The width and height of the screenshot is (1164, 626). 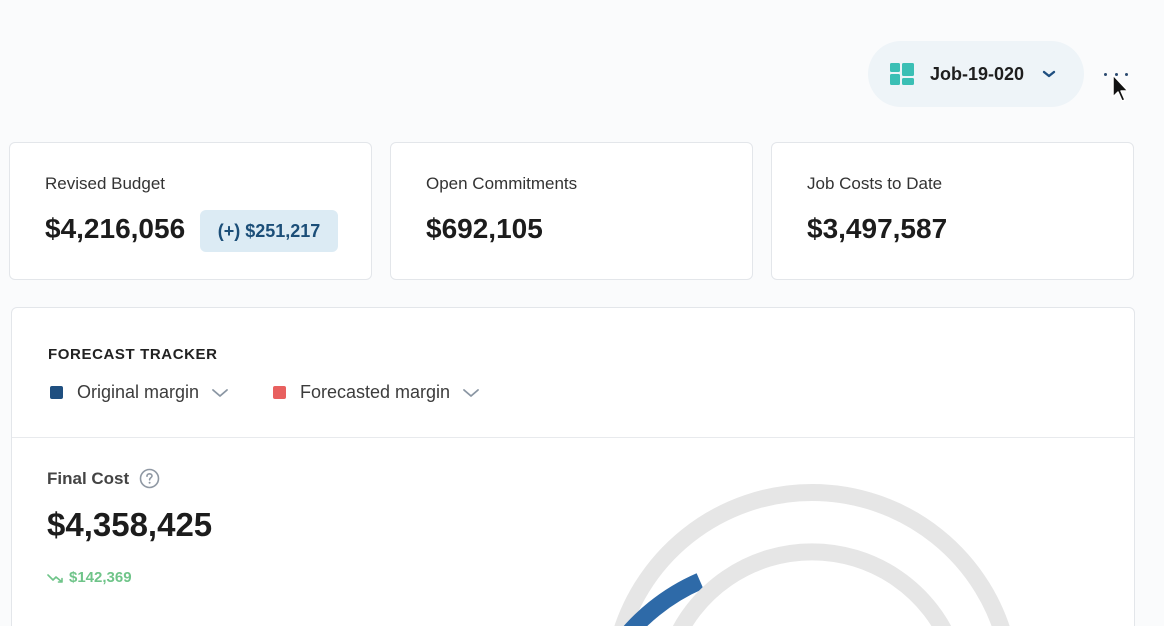 I want to click on open-commitments-card: Open Commitments $692,105, so click(x=571, y=211).